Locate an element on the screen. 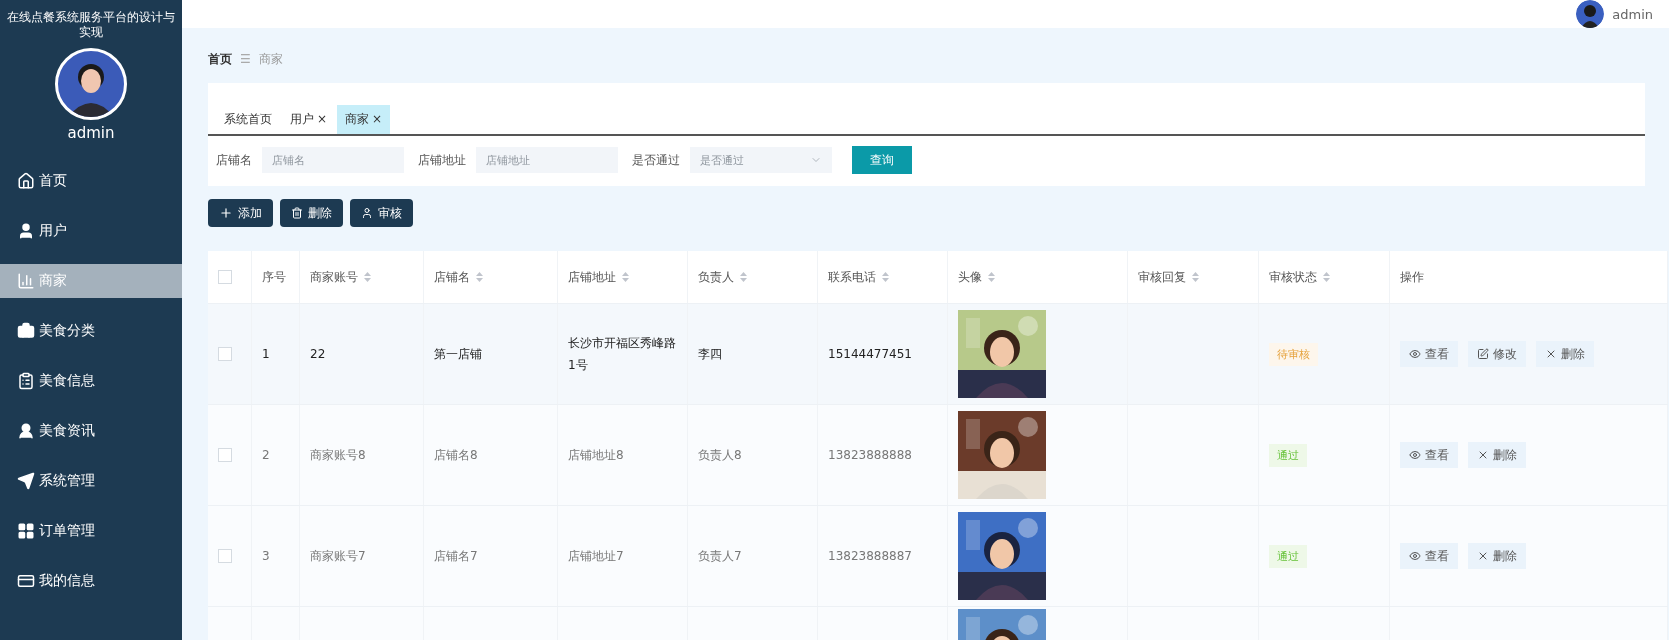 The width and height of the screenshot is (1669, 640). filter-label: 店铺名 is located at coordinates (234, 160).